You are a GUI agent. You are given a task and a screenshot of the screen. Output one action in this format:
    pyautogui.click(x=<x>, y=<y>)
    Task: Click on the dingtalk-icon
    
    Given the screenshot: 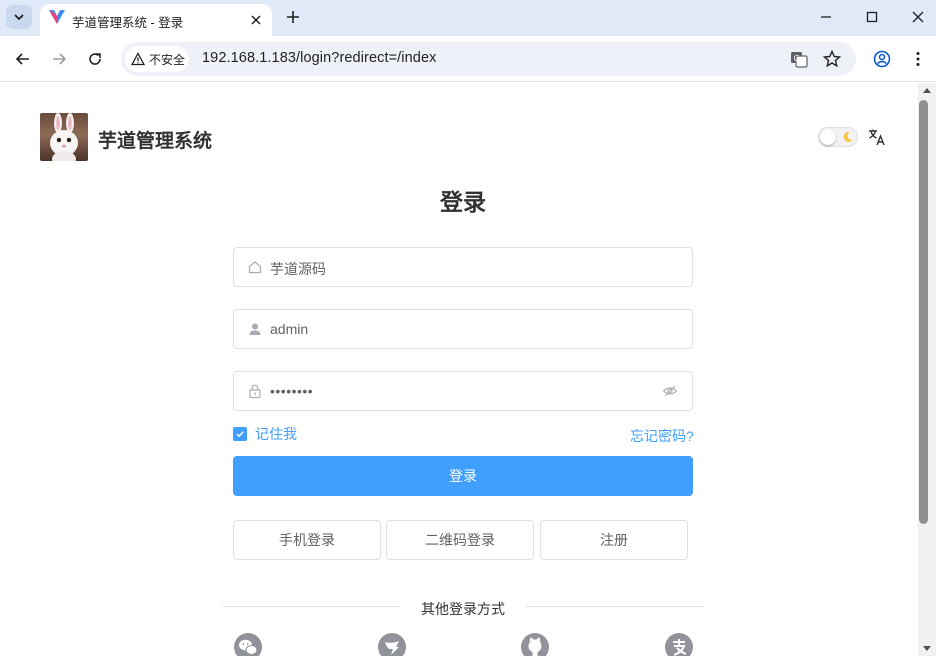 What is the action you would take?
    pyautogui.click(x=392, y=648)
    